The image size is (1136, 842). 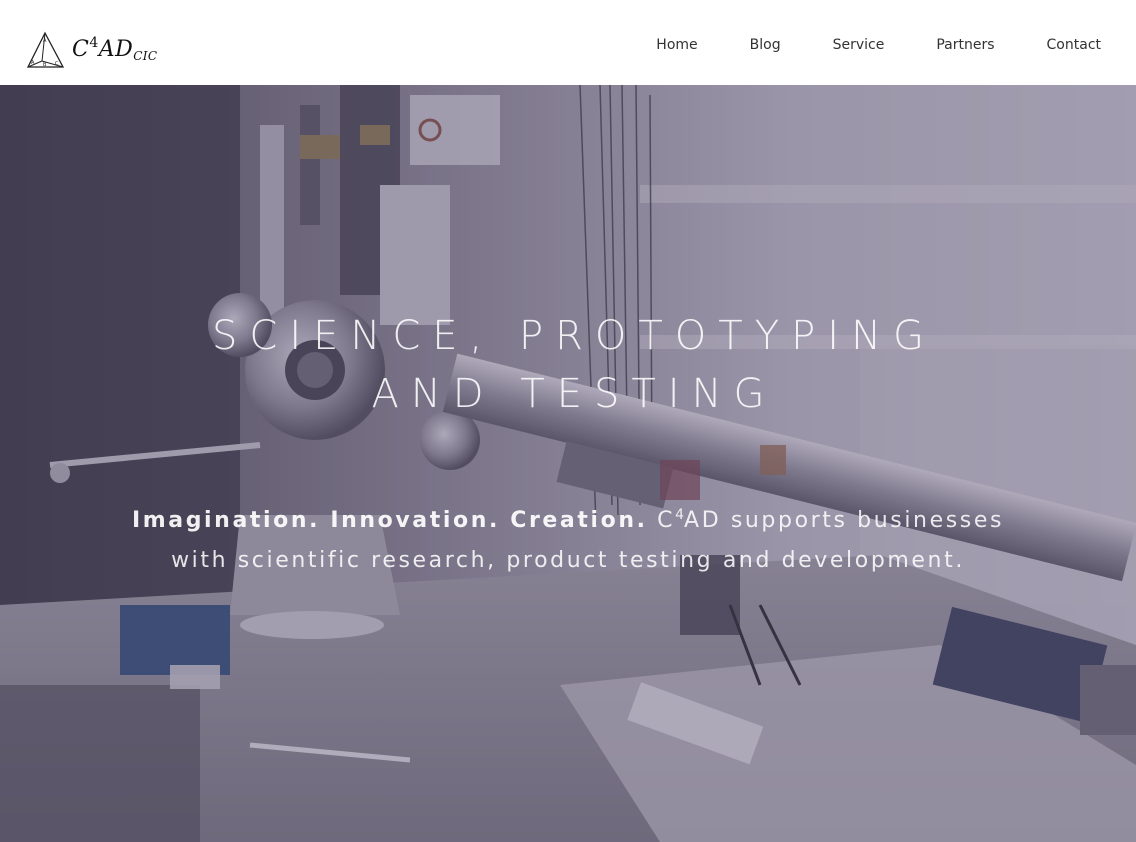 I want to click on nav-item-home: Home, so click(x=676, y=45).